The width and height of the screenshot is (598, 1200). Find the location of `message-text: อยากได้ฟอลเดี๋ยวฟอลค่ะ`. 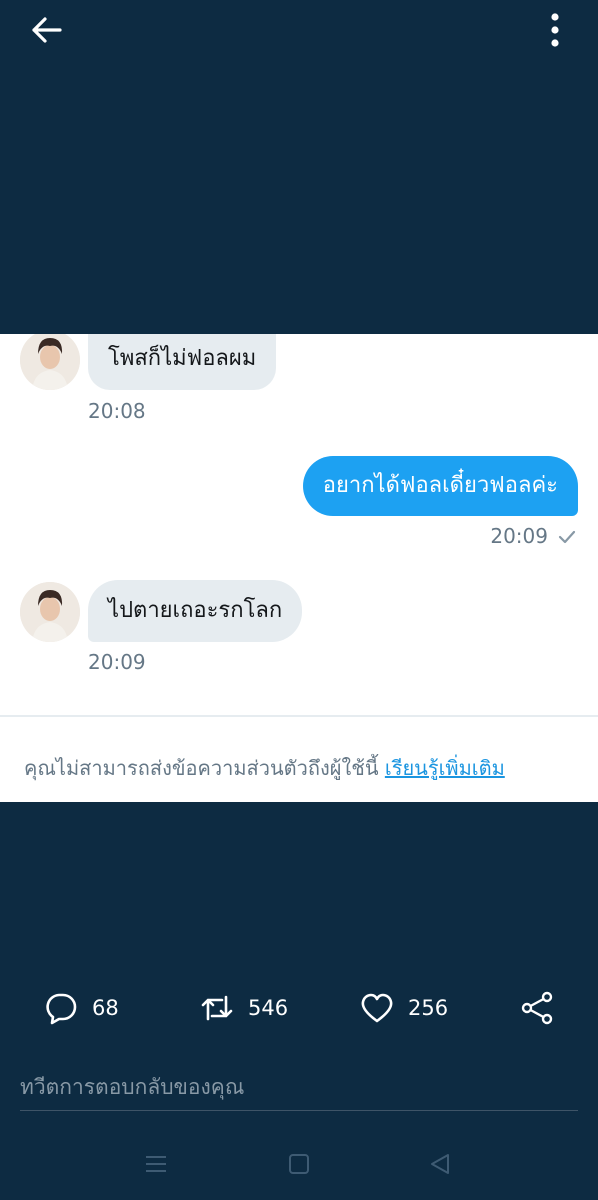

message-text: อยากได้ฟอลเดี๋ยวฟอลค่ะ is located at coordinates (440, 485).